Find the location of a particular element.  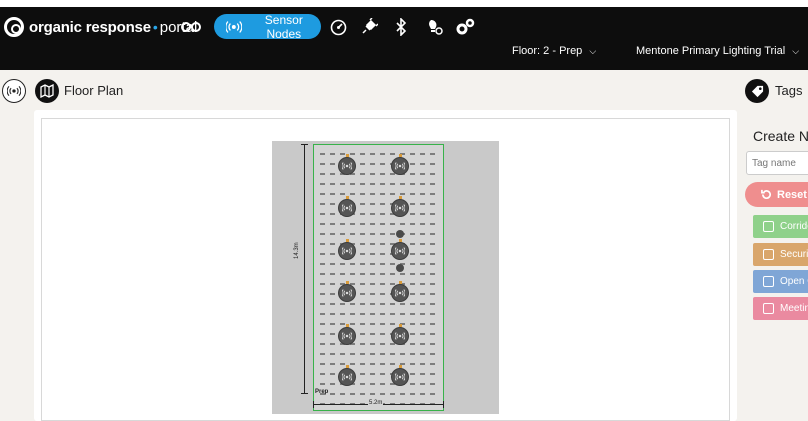

bluetooth-icon is located at coordinates (401, 27).